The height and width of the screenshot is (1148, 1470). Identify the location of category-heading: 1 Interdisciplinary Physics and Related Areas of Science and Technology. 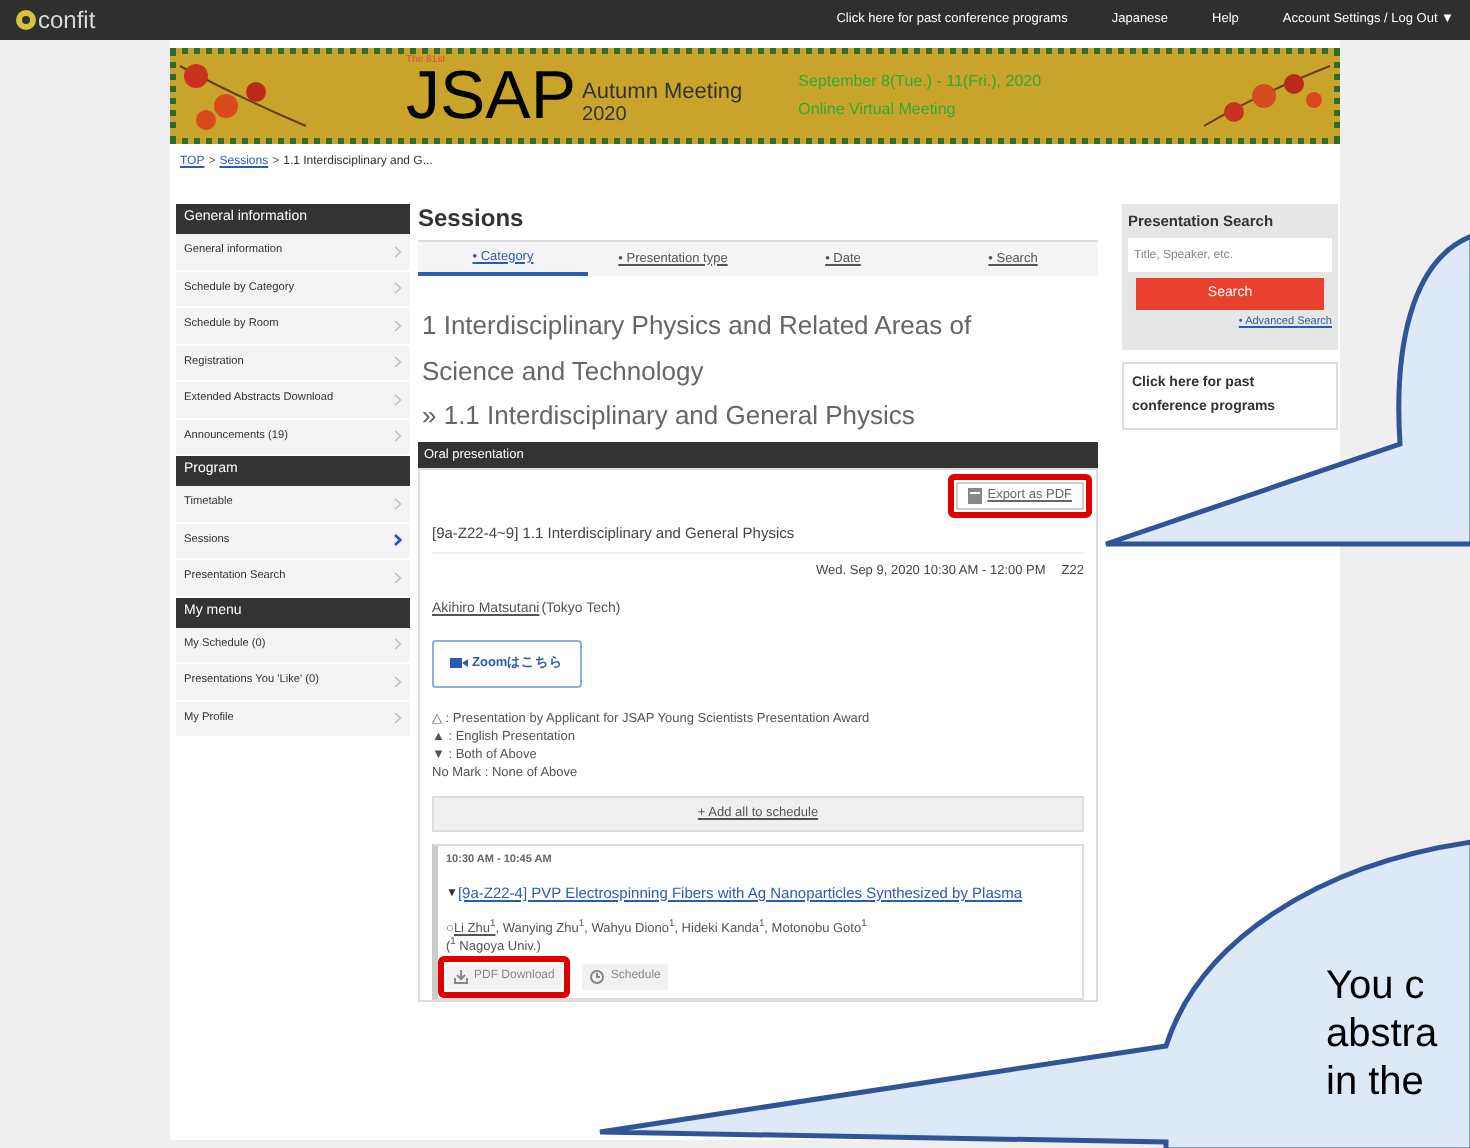
(697, 349).